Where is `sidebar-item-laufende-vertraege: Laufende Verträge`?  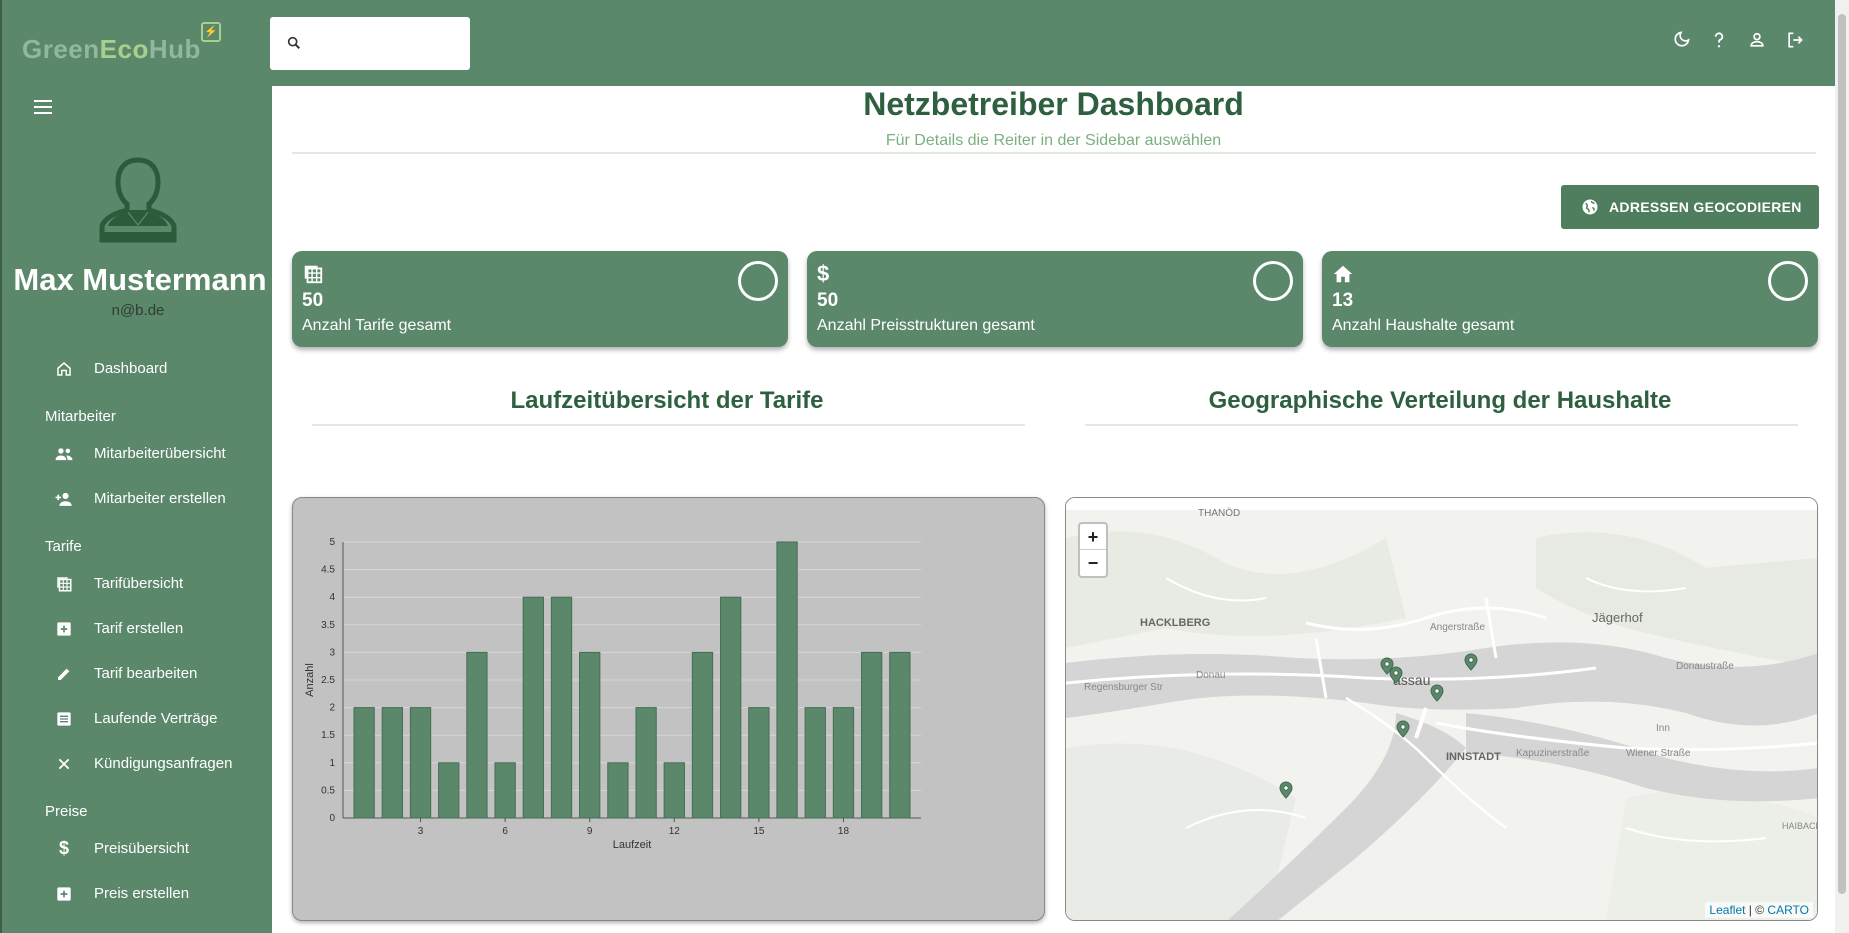
sidebar-item-laufende-vertraege: Laufende Verträge is located at coordinates (138, 718).